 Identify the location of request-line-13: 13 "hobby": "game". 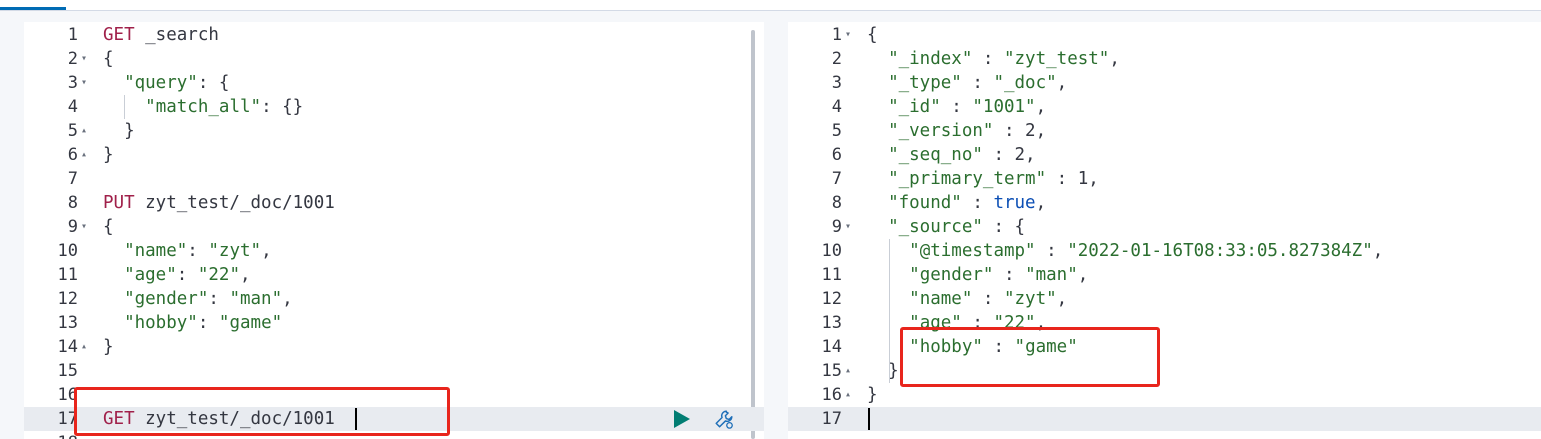
(394, 323).